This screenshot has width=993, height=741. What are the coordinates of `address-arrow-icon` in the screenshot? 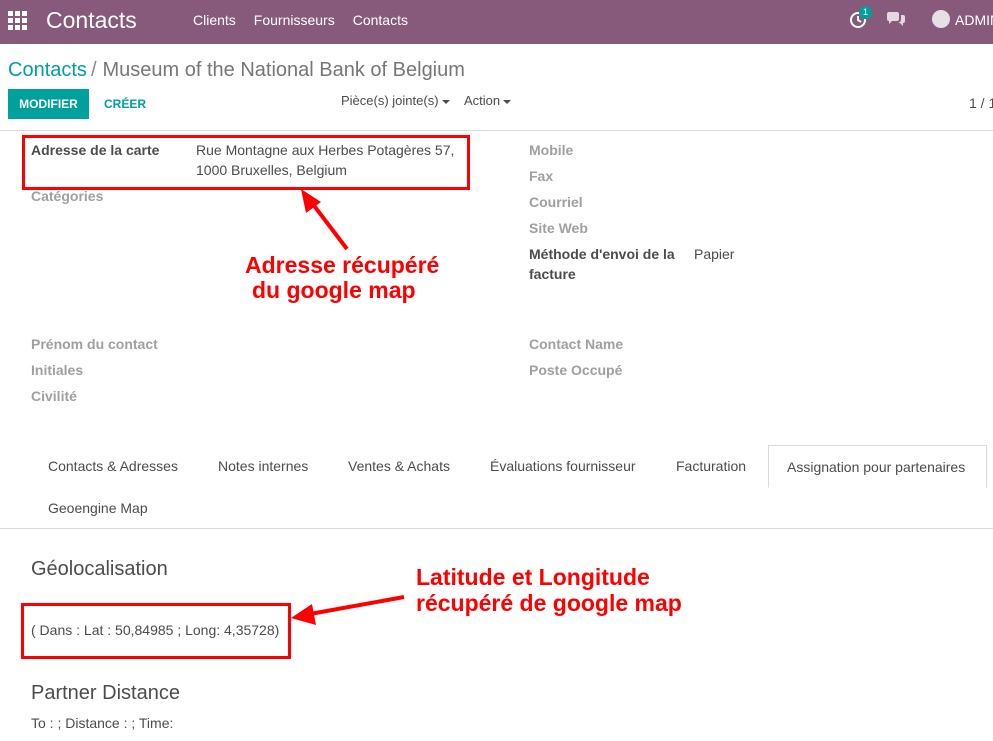 It's located at (325, 220).